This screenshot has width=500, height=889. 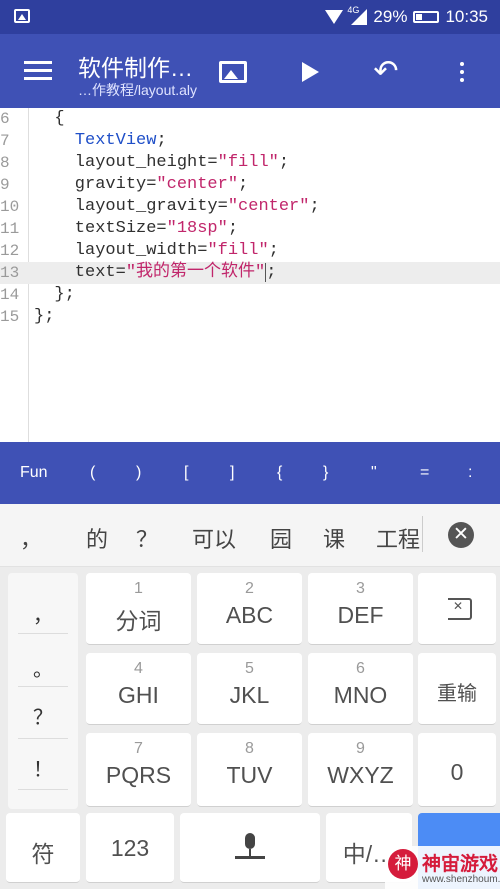 What do you see at coordinates (138, 695) in the screenshot?
I see `key-letters: GHI` at bounding box center [138, 695].